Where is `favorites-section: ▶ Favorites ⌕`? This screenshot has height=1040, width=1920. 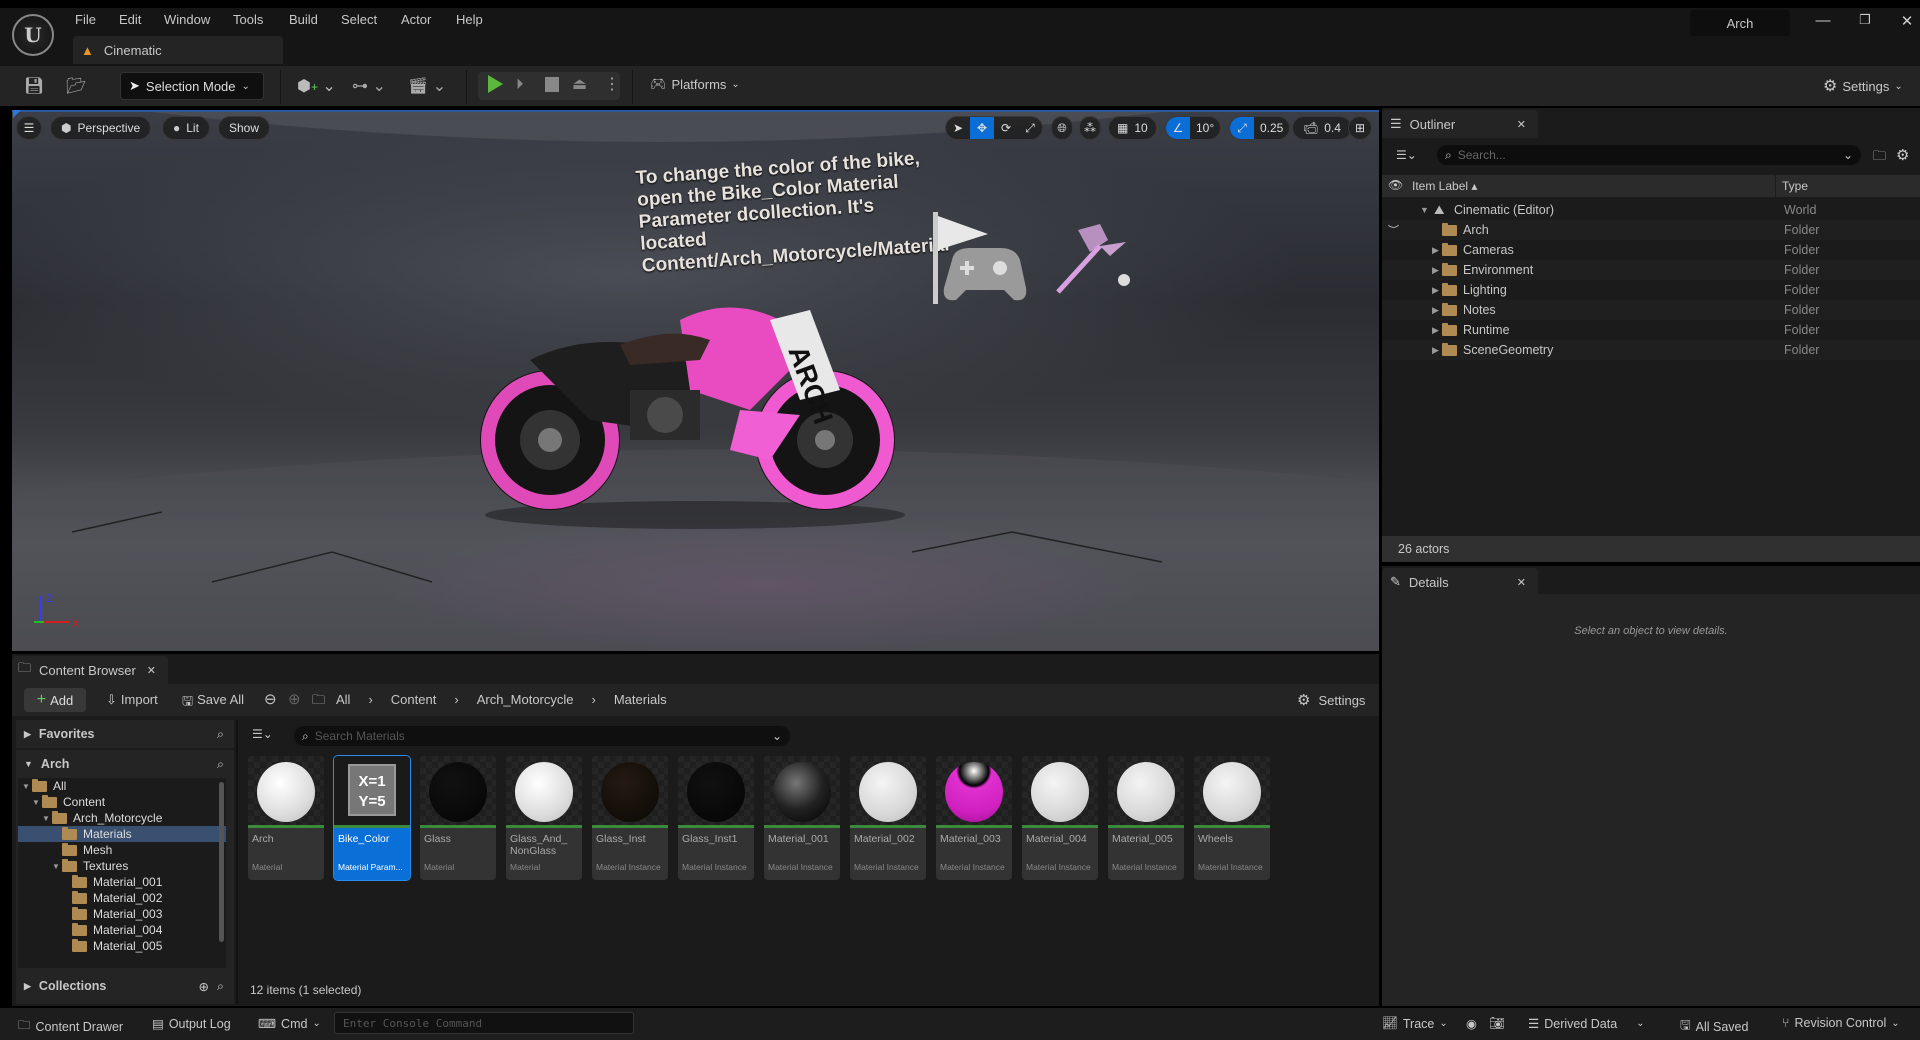
favorites-section: ▶ Favorites ⌕ is located at coordinates (125, 734).